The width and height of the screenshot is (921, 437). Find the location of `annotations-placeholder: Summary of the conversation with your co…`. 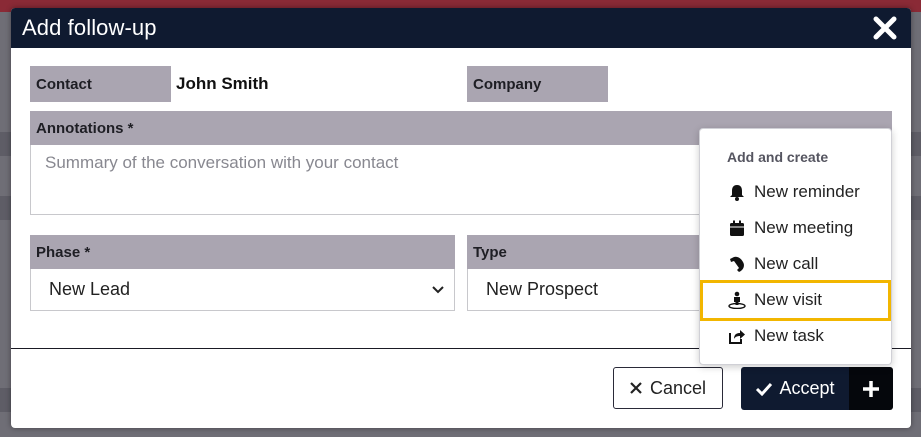

annotations-placeholder: Summary of the conversation with your co… is located at coordinates (222, 162).